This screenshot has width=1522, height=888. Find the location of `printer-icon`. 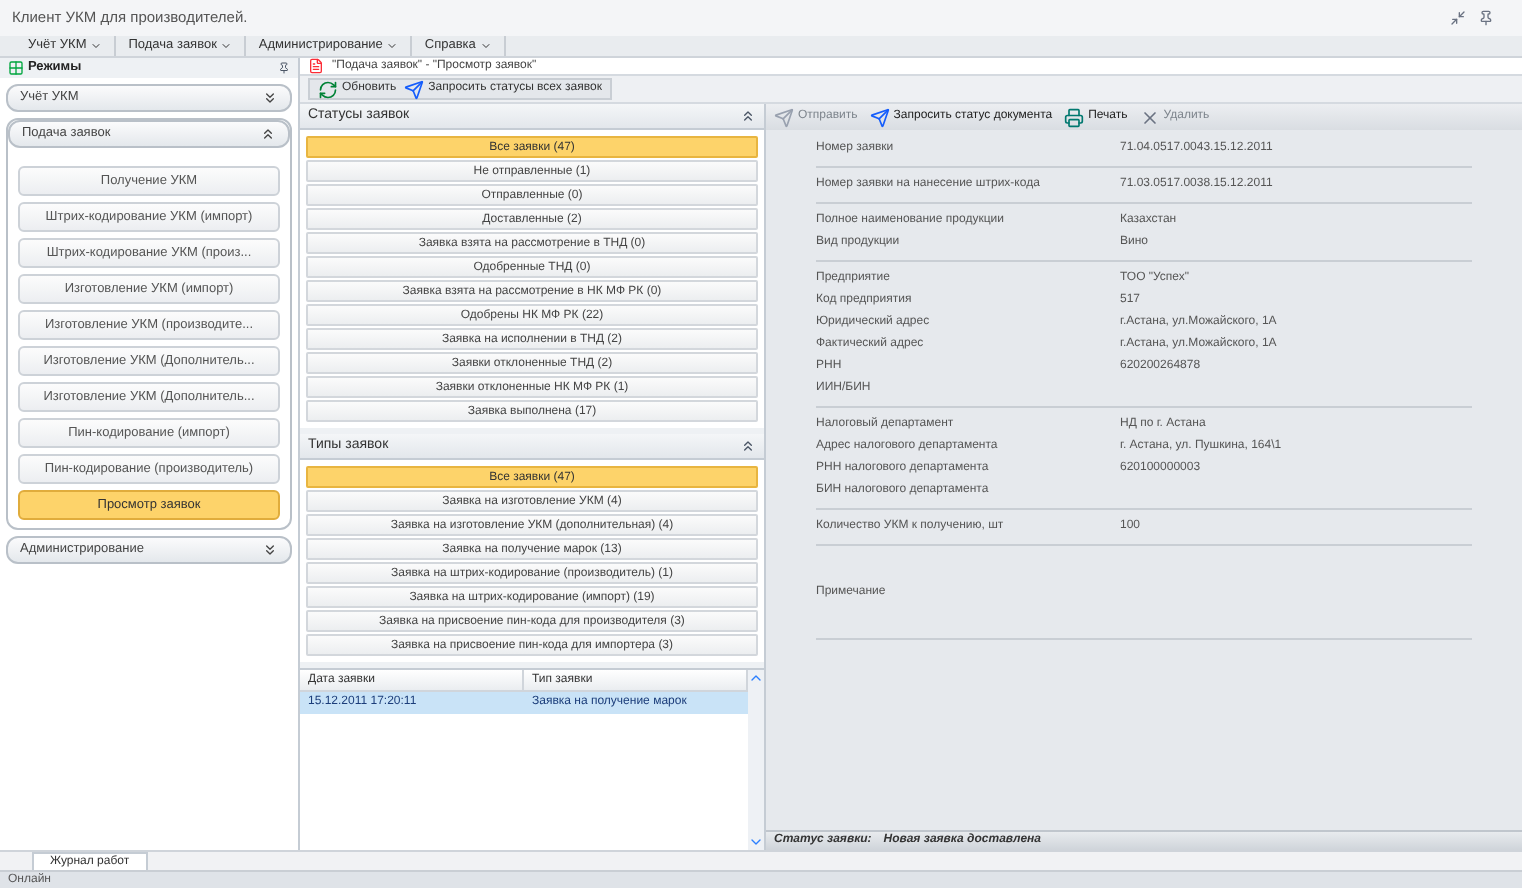

printer-icon is located at coordinates (1074, 117).